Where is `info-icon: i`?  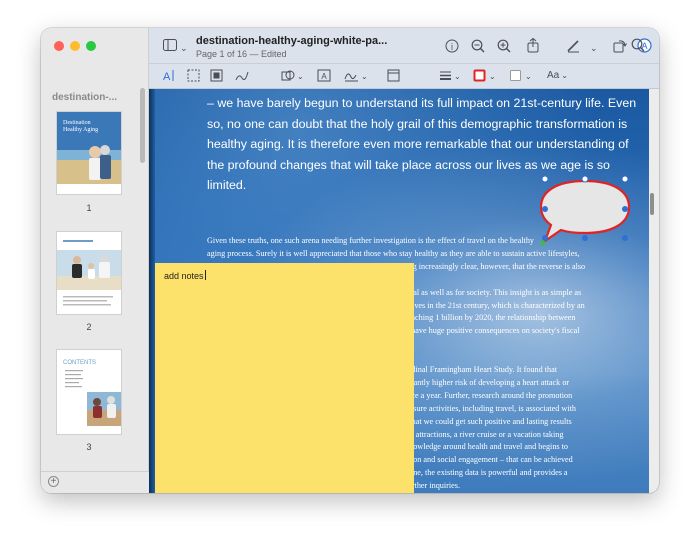 info-icon: i is located at coordinates (452, 47).